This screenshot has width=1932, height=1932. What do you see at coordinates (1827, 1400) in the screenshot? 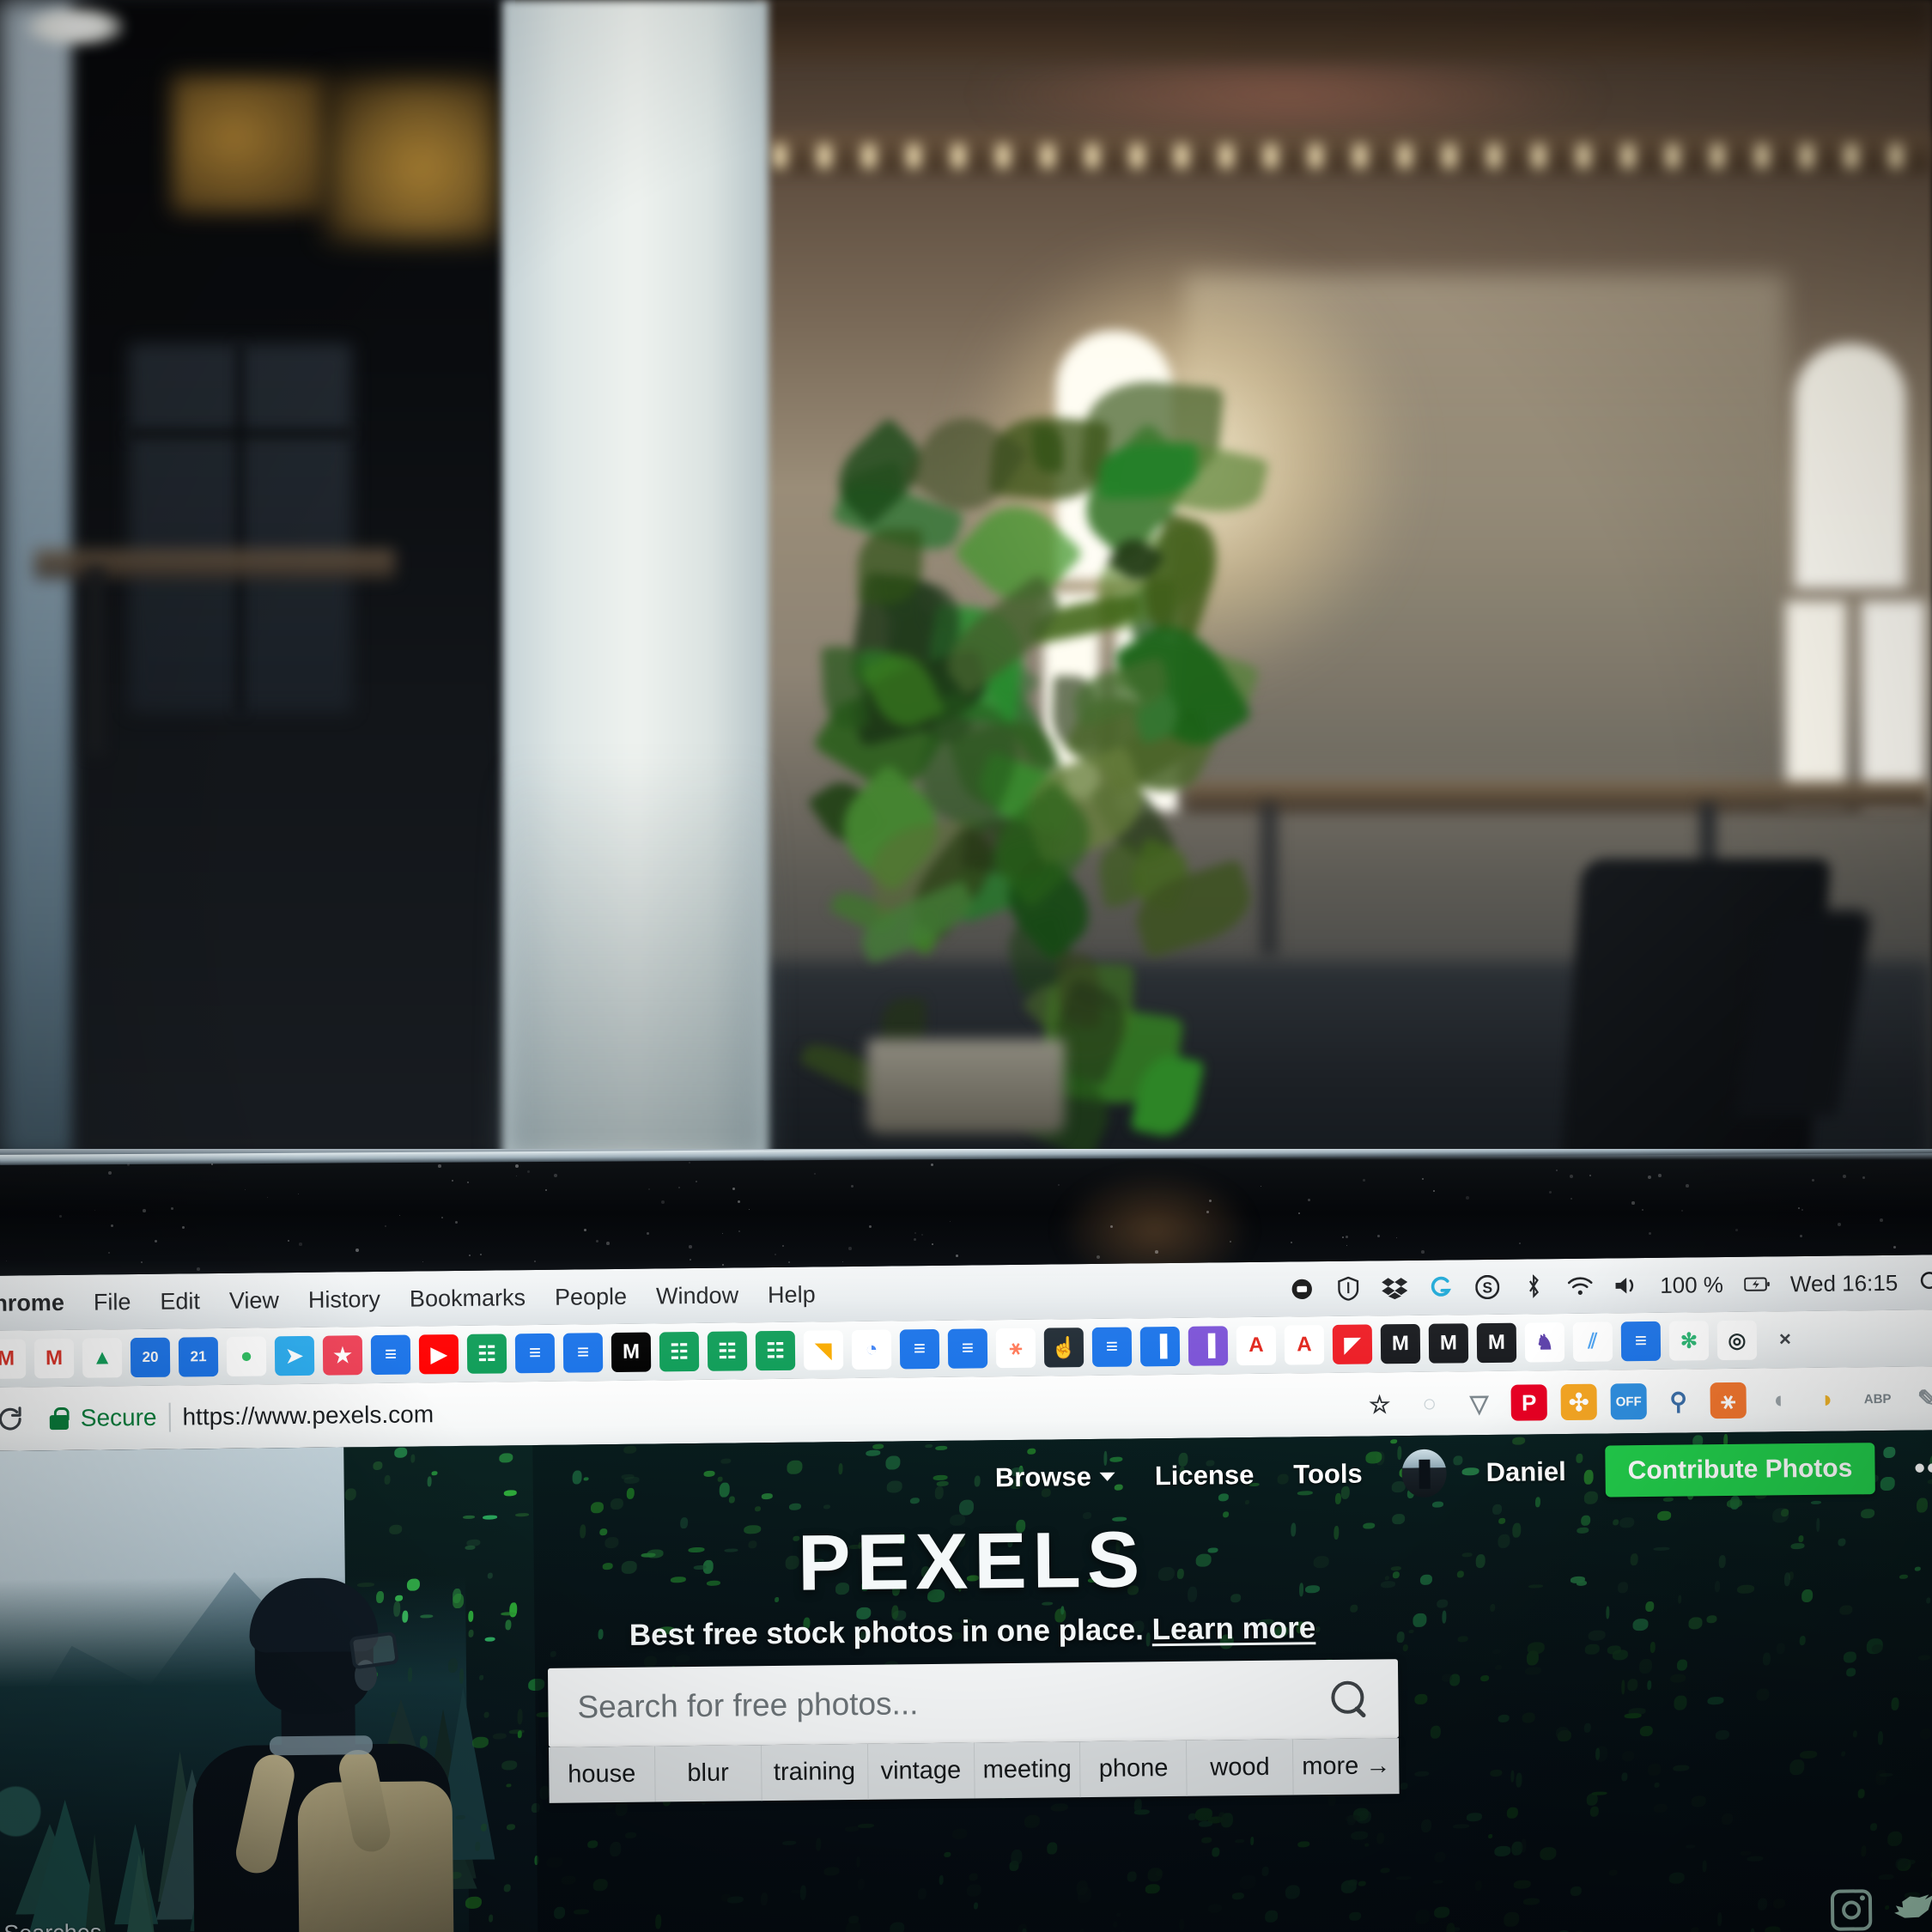
I see `honey-icon: ◗` at bounding box center [1827, 1400].